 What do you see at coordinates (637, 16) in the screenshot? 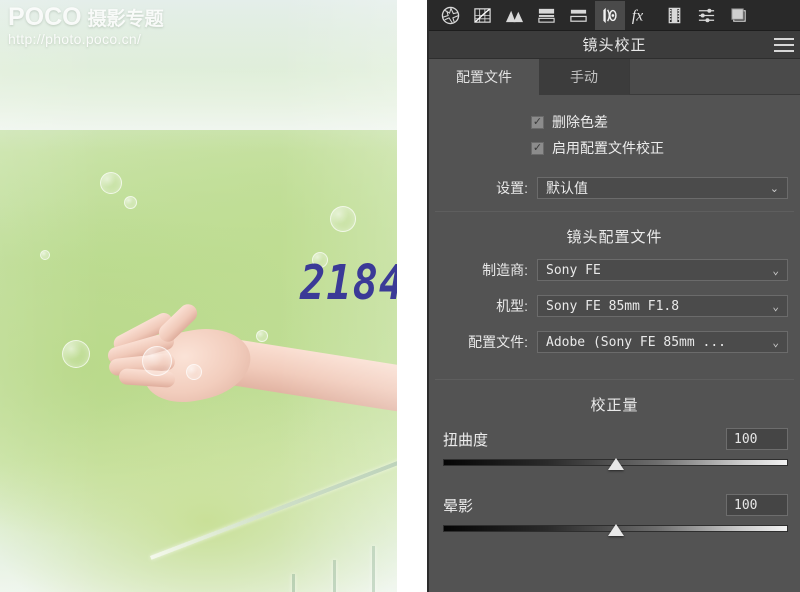
I see `svg-text: fx` at bounding box center [637, 16].